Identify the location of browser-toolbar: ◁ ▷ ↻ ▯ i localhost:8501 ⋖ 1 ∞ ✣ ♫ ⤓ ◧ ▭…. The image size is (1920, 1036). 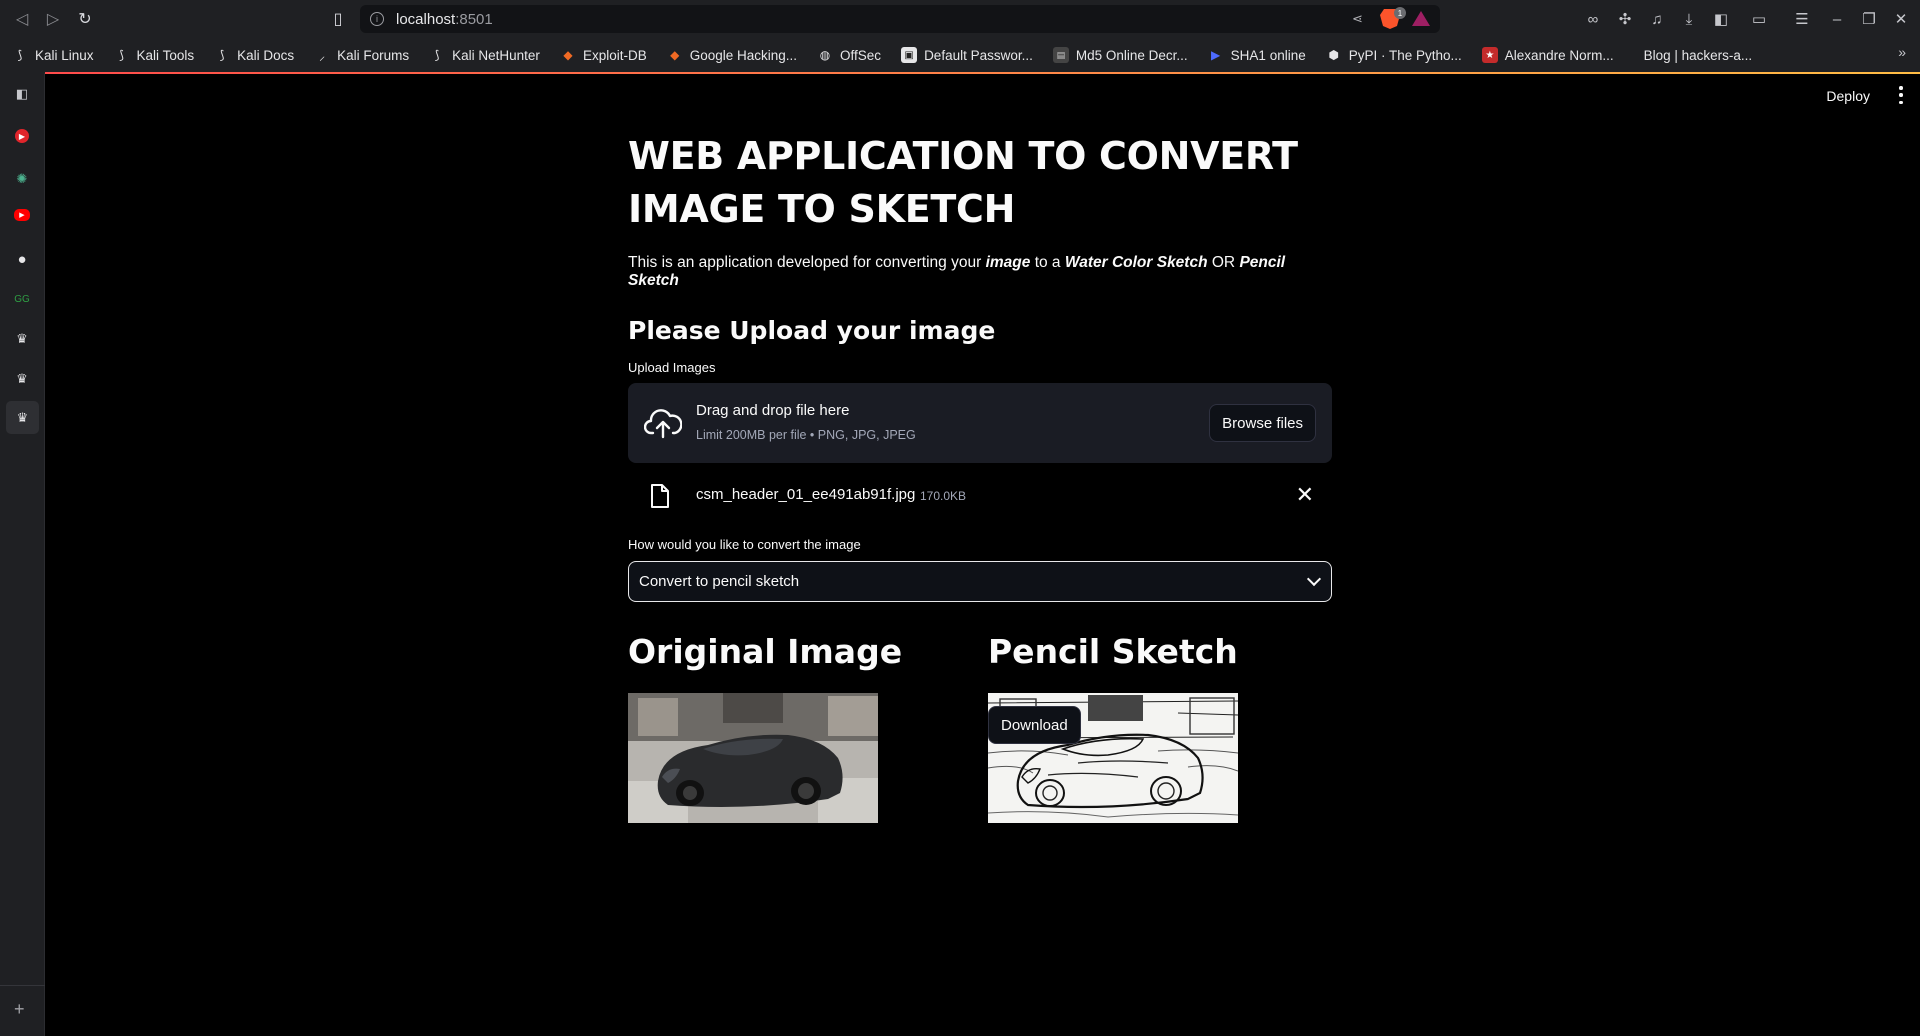
(960, 18).